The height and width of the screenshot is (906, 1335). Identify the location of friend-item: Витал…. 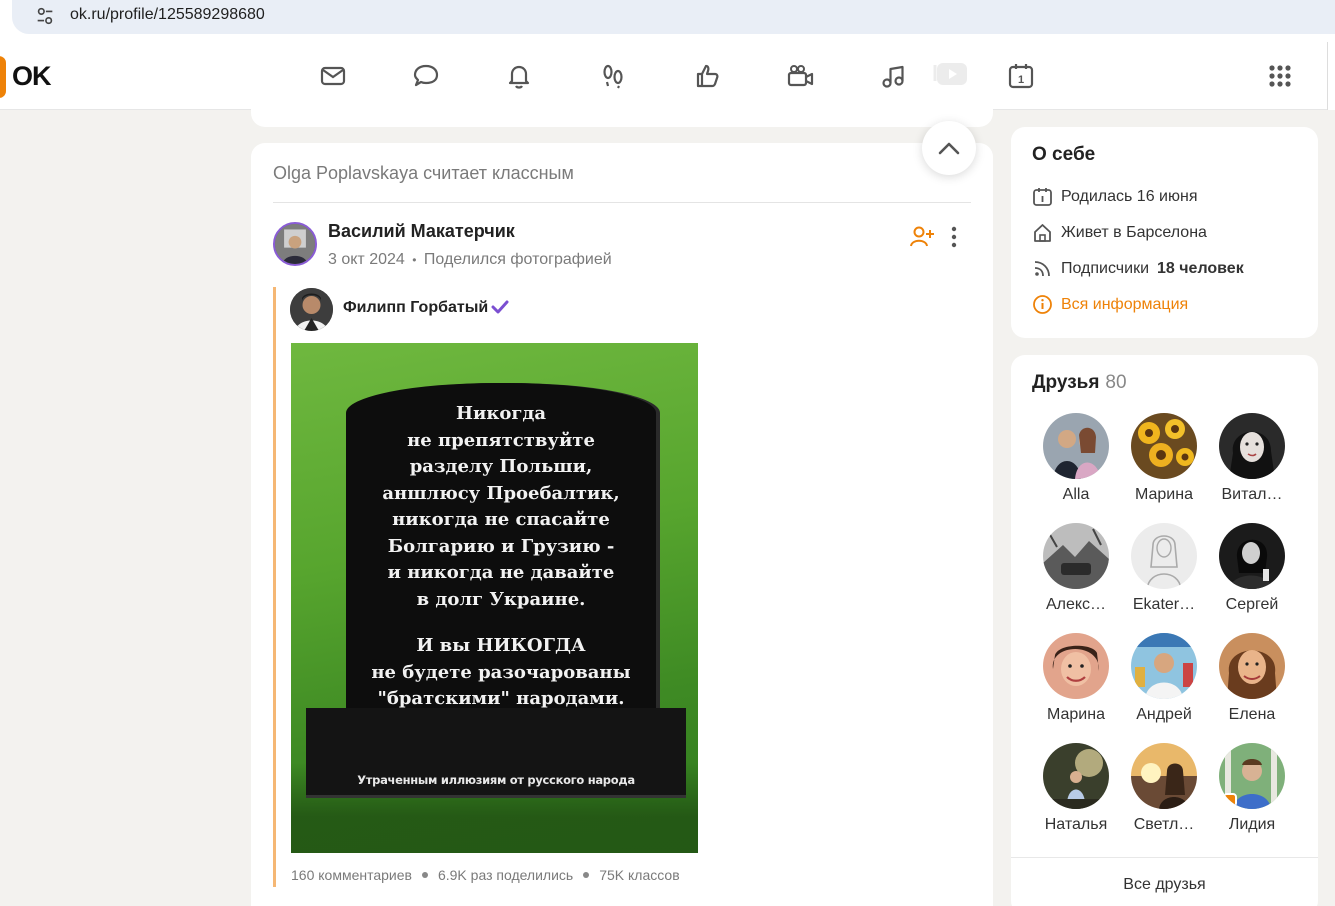
(1252, 458).